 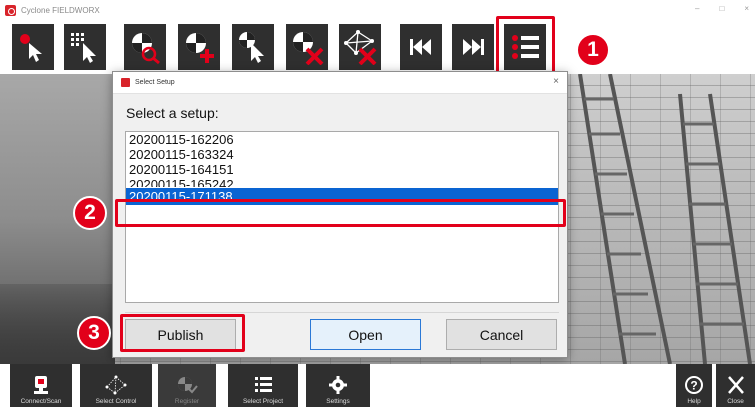 What do you see at coordinates (155, 82) in the screenshot?
I see `dialog-title: Select Setup` at bounding box center [155, 82].